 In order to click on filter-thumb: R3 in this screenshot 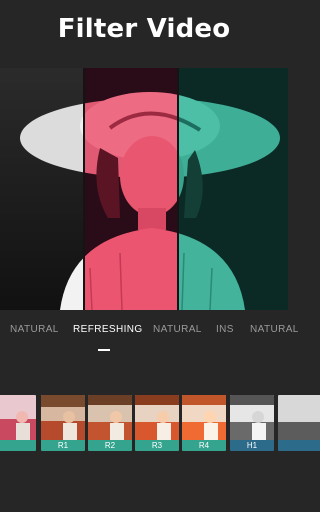, I will do `click(157, 423)`.